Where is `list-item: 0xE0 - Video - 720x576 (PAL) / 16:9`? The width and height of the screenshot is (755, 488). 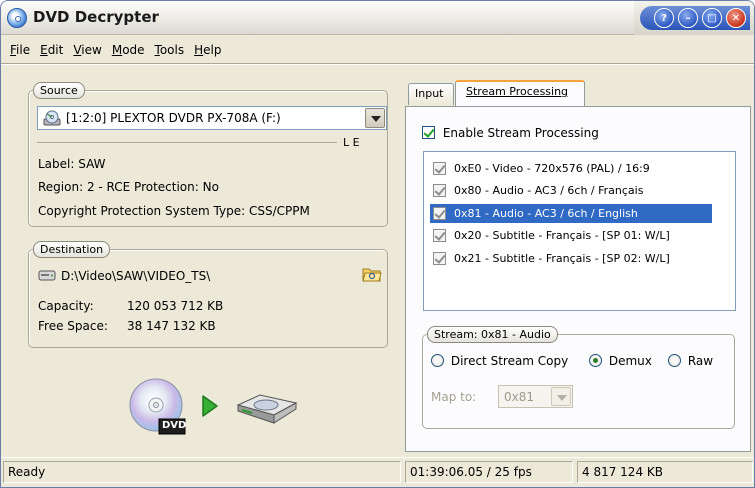 list-item: 0xE0 - Video - 720x576 (PAL) / 16:9 is located at coordinates (571, 168).